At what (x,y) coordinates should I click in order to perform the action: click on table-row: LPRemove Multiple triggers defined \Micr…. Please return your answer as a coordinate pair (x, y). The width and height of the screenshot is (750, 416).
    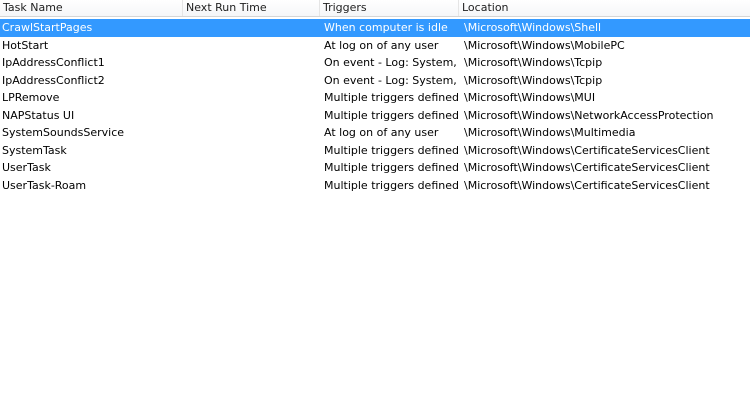
    Looking at the image, I should click on (375, 98).